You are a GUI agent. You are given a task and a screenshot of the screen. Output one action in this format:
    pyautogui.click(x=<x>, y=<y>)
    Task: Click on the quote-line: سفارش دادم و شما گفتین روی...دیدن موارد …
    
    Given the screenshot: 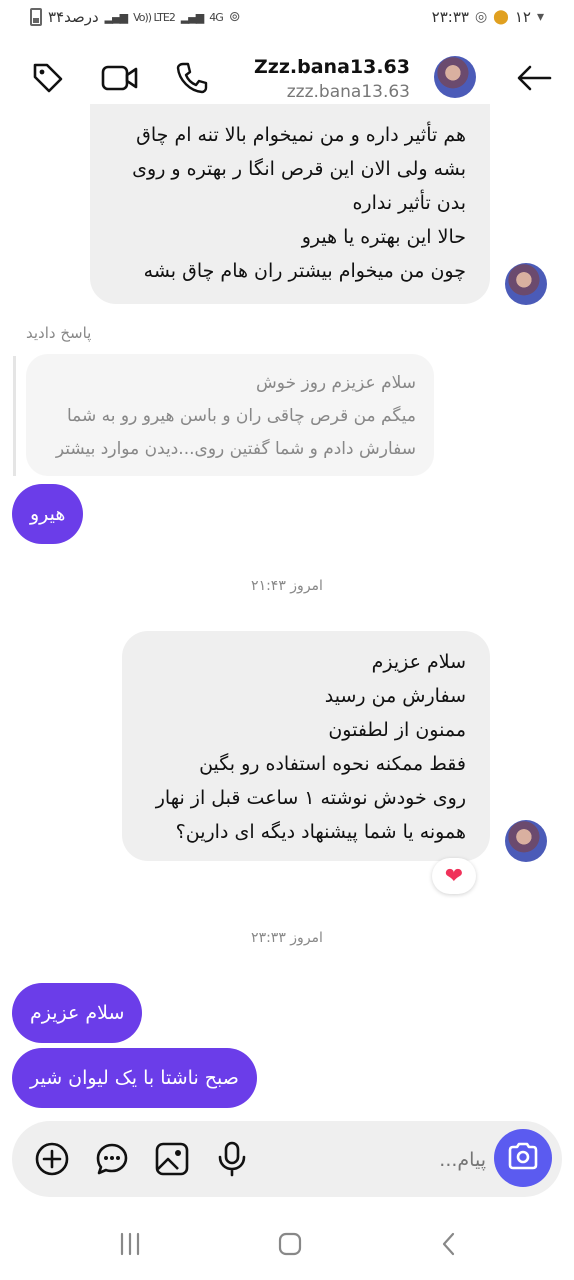 What is the action you would take?
    pyautogui.click(x=235, y=449)
    